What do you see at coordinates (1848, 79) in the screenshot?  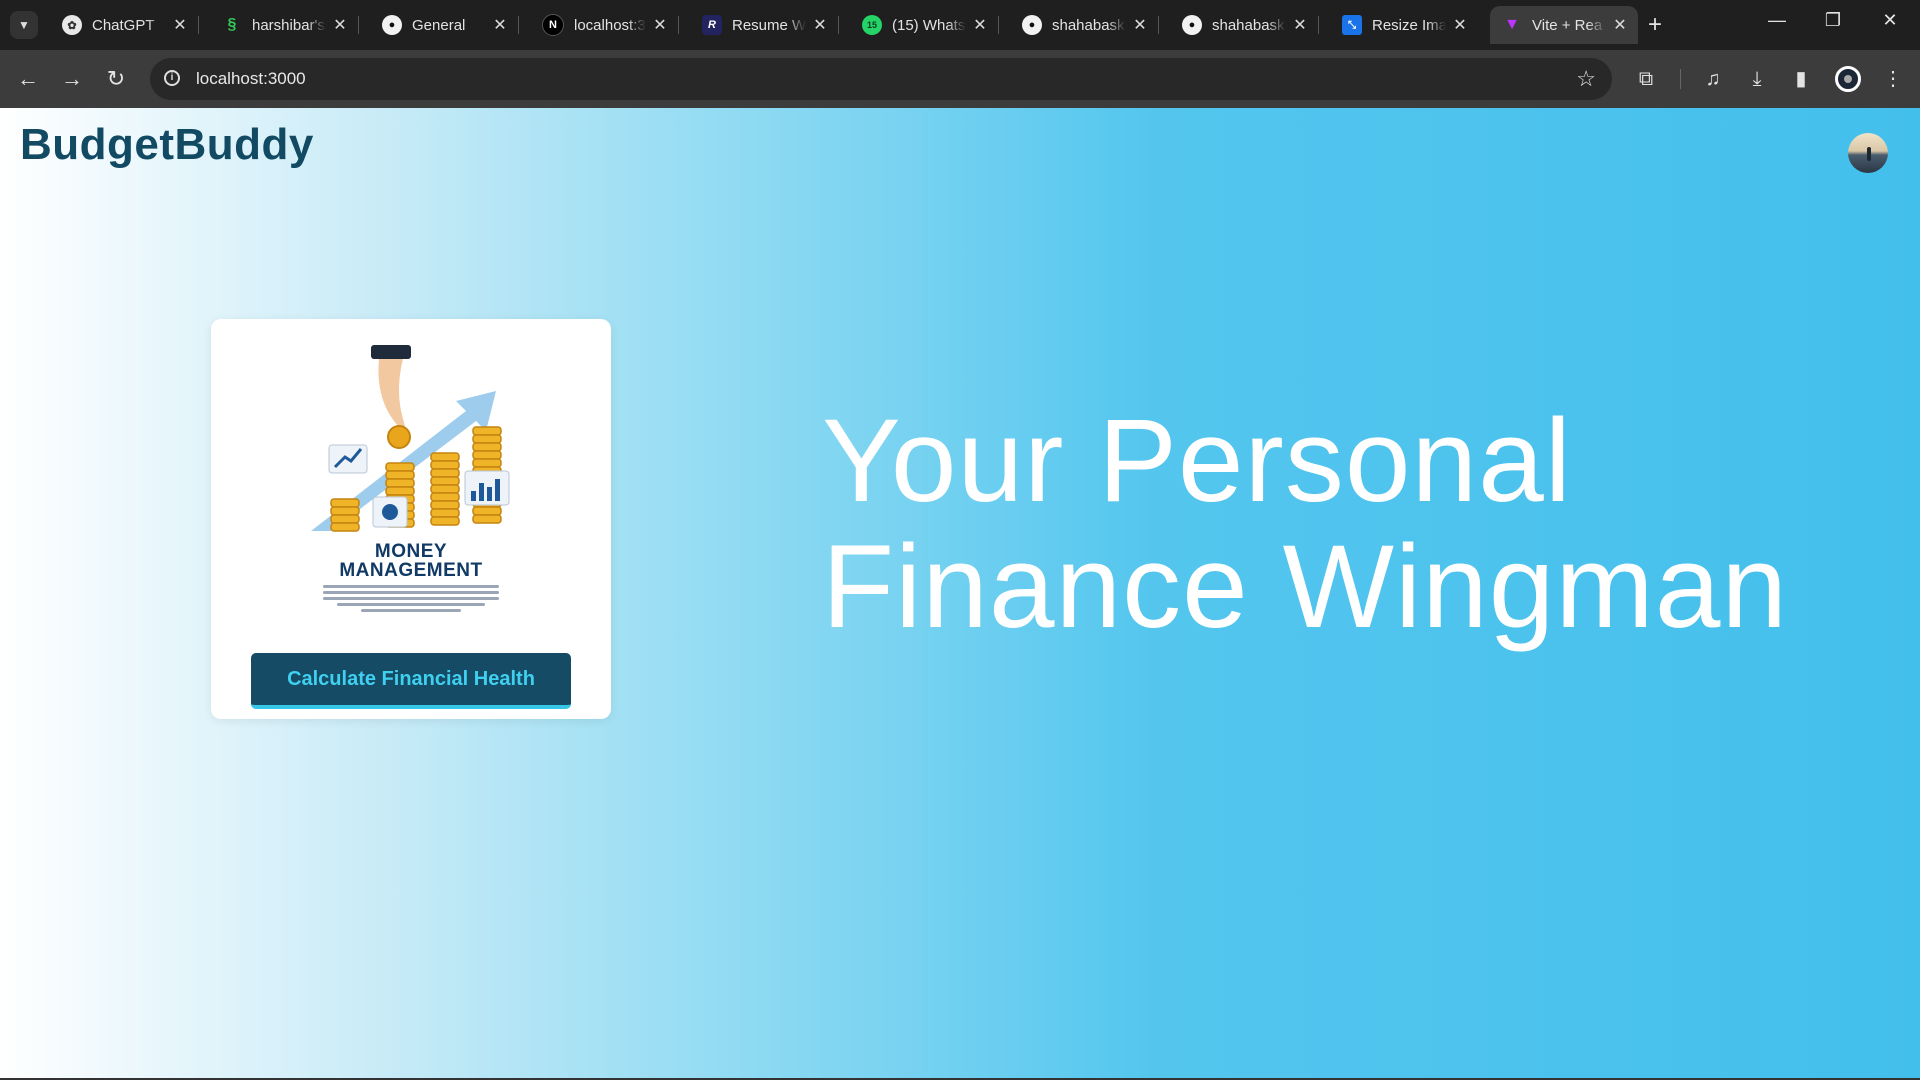 I see `profile-avatar-icon` at bounding box center [1848, 79].